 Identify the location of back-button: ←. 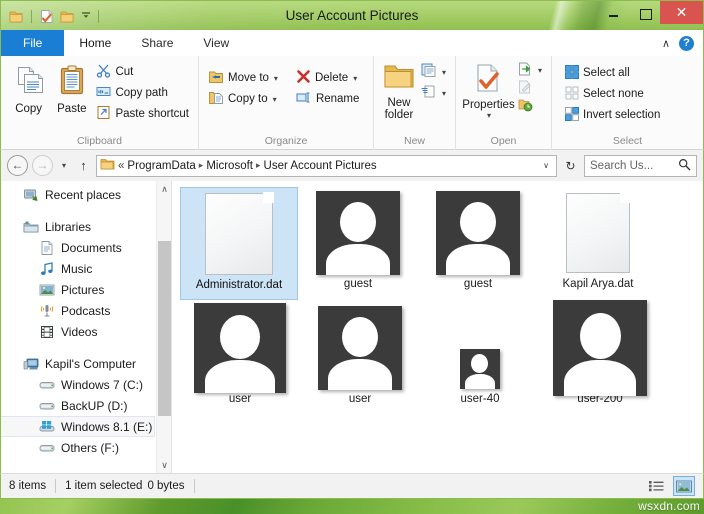
(17, 165).